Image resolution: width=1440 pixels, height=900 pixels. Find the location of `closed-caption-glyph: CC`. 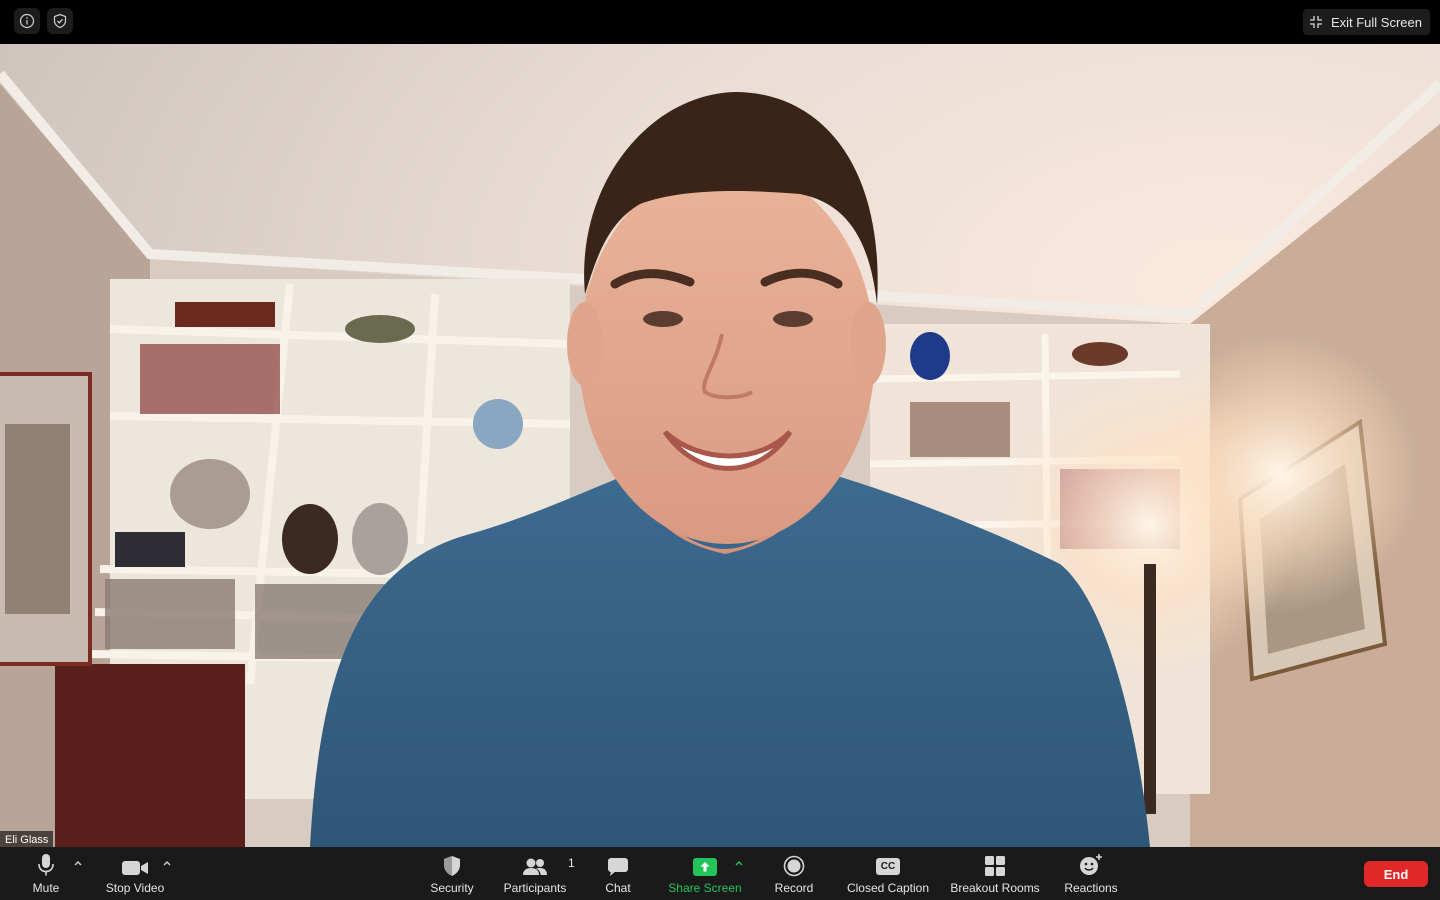

closed-caption-glyph: CC is located at coordinates (888, 866).